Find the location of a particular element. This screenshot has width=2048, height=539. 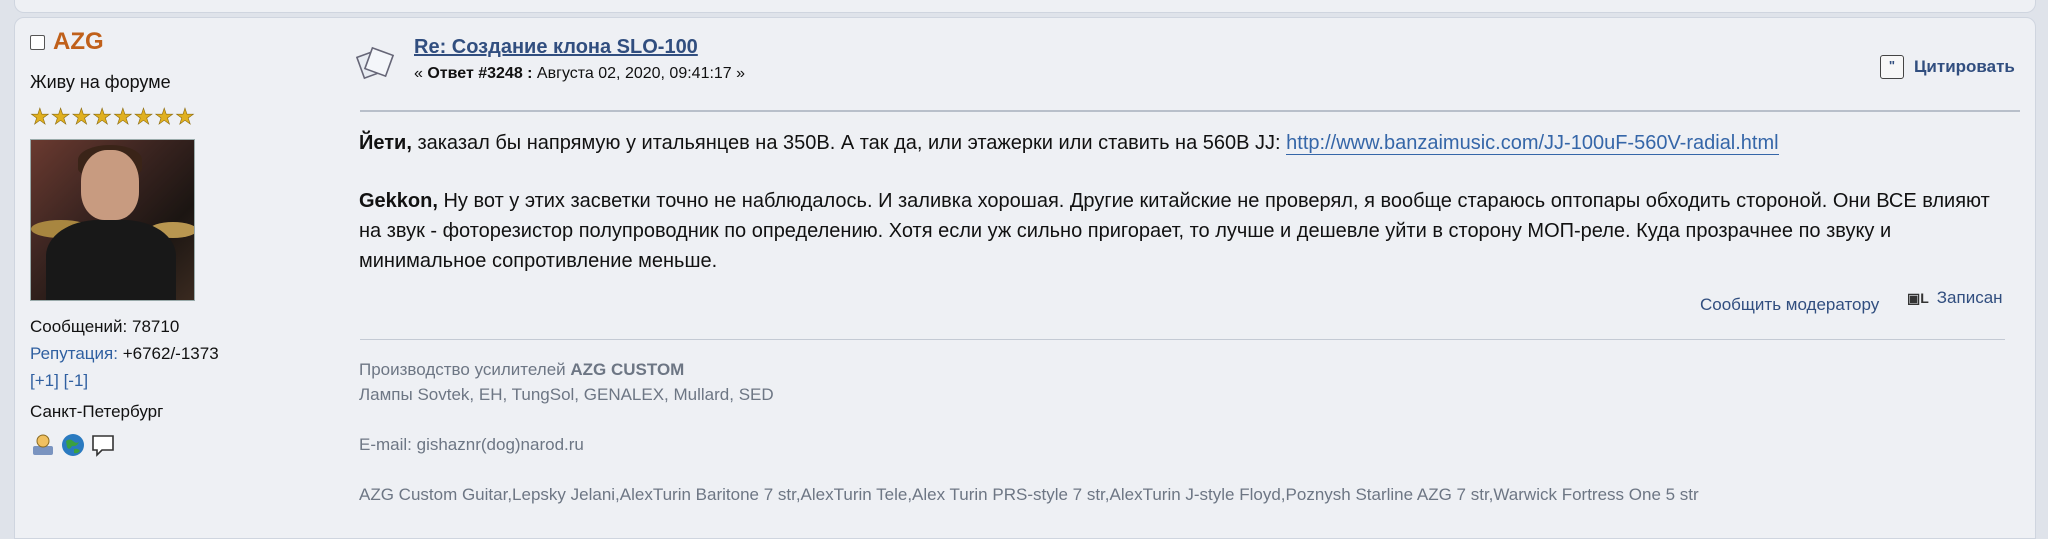

poster-name-link: AZG is located at coordinates (78, 42).